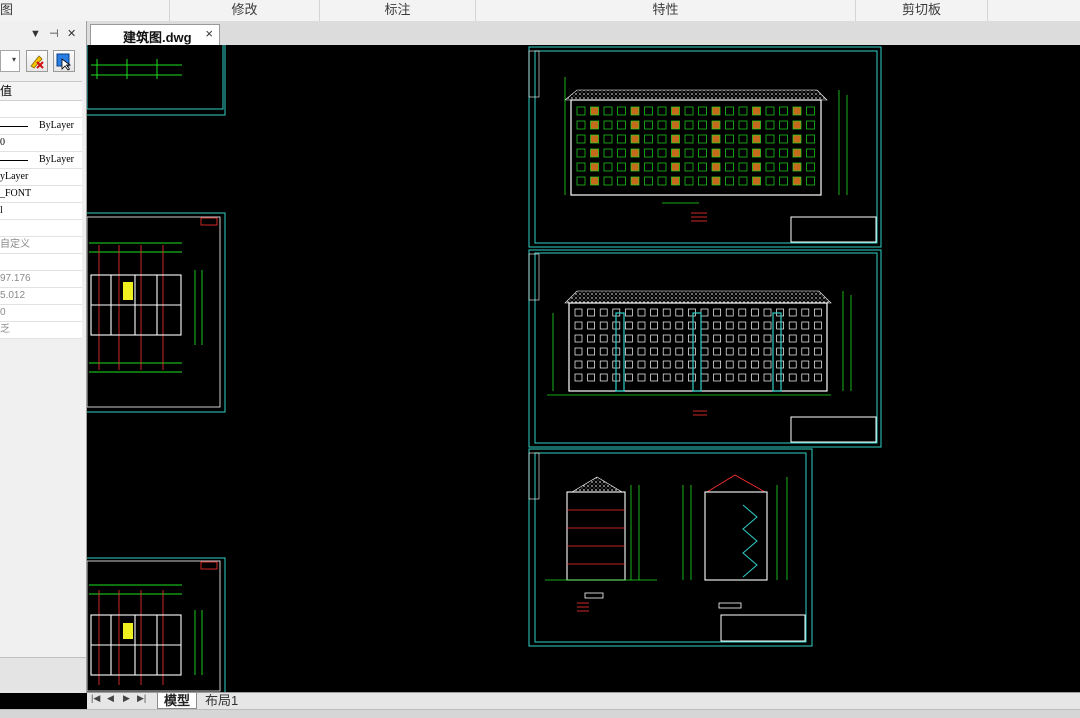  I want to click on property-value: ByLayer, so click(56, 125).